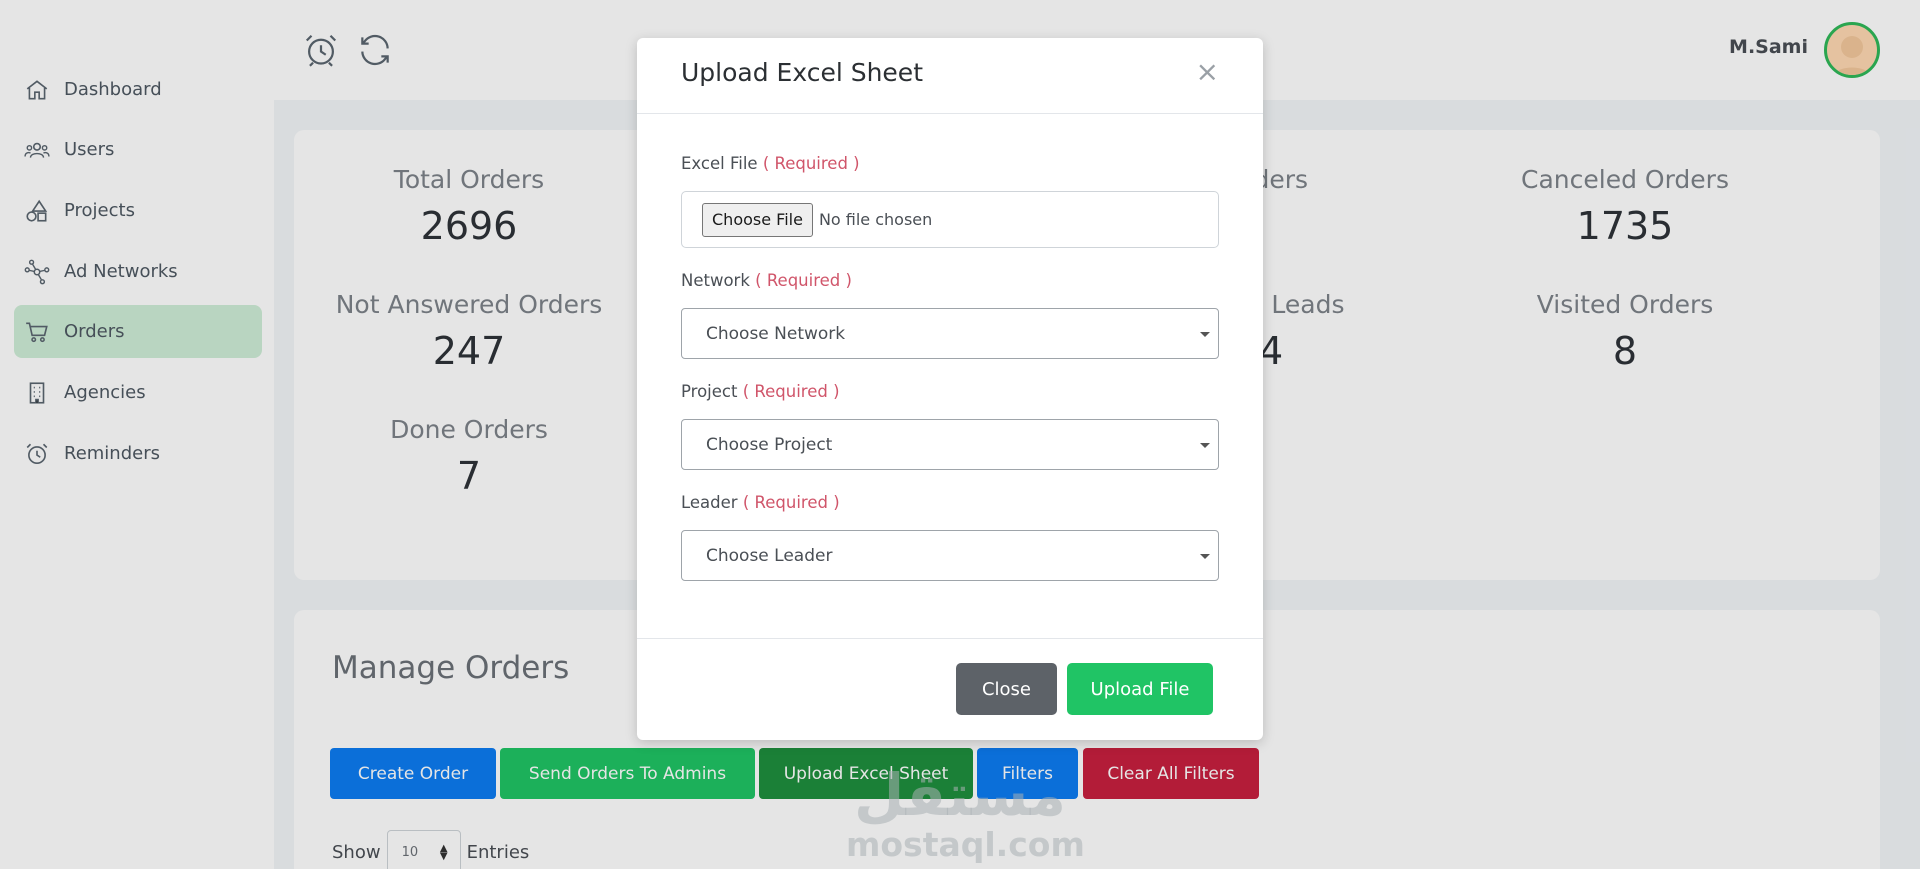 This screenshot has height=869, width=1920. I want to click on project-label: Project ( Required ), so click(760, 391).